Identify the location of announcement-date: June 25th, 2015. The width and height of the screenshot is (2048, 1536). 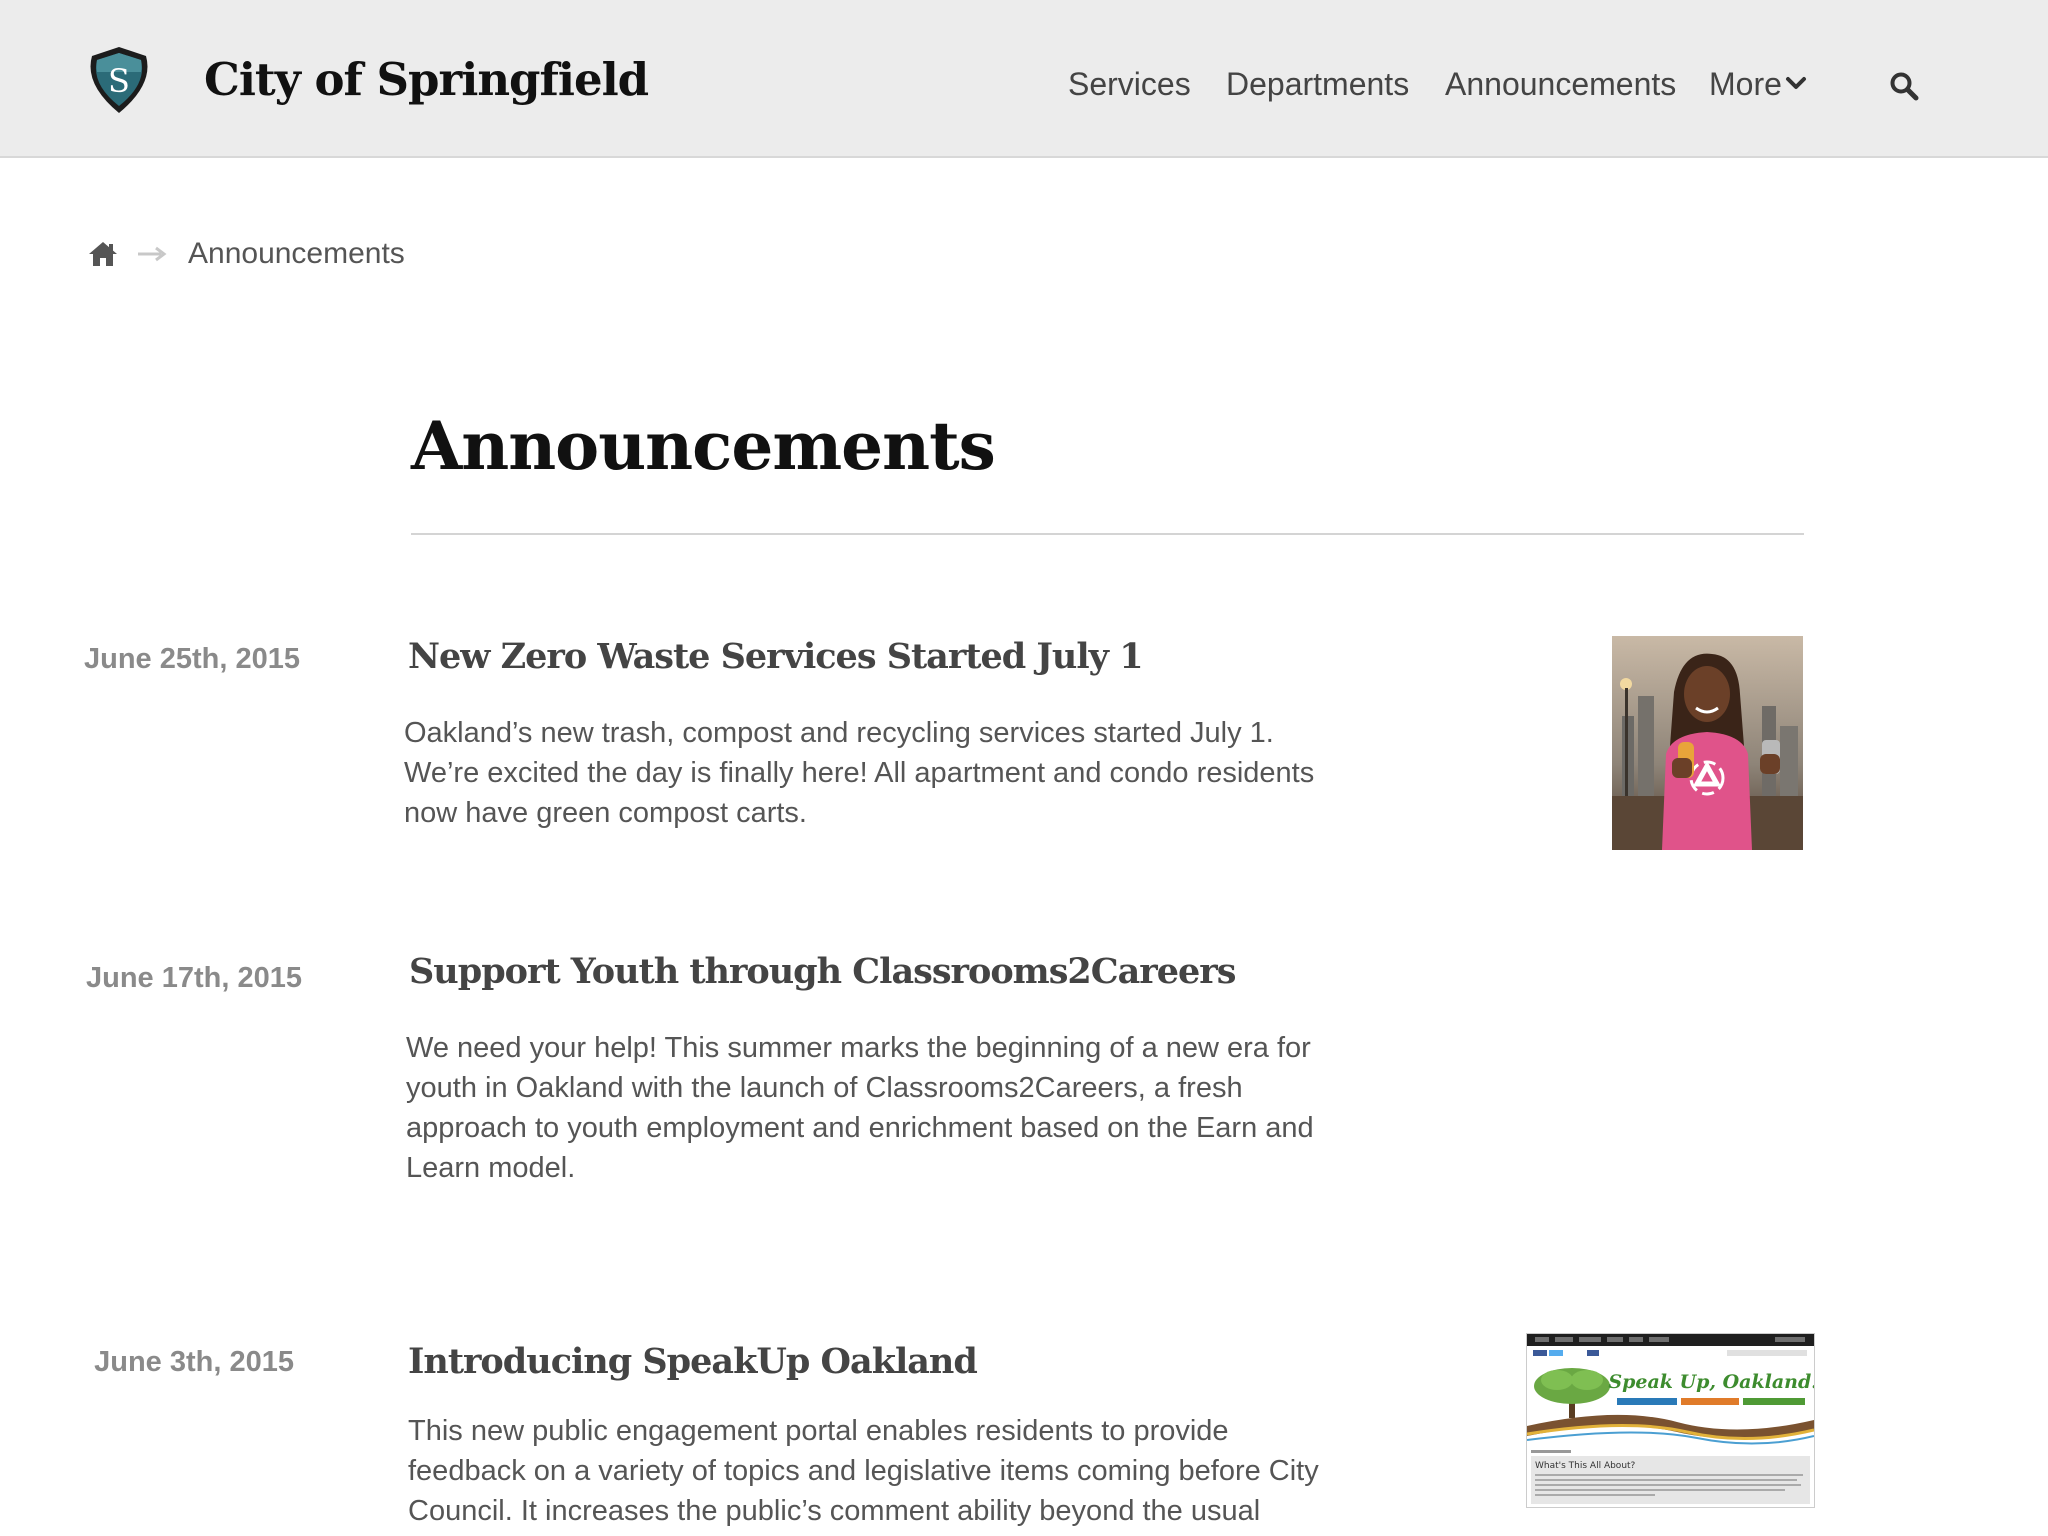
(192, 659).